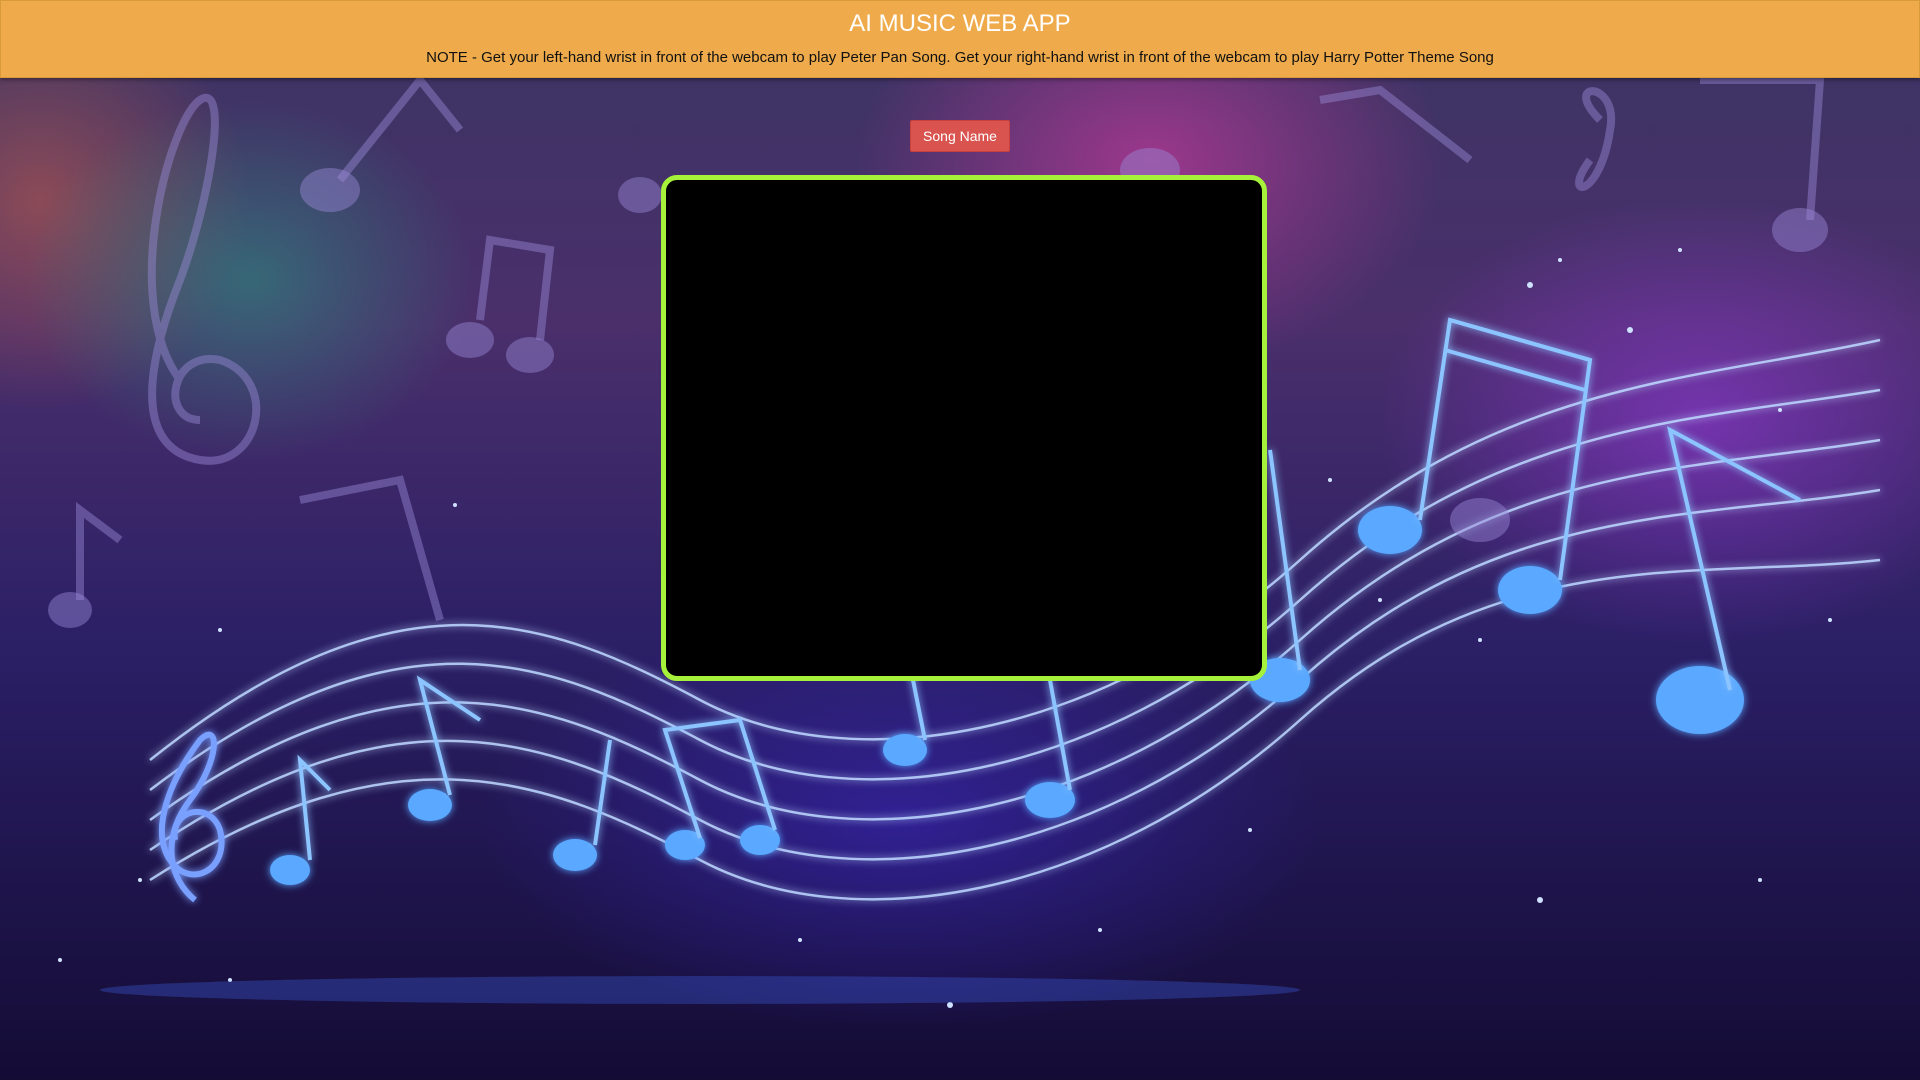 The height and width of the screenshot is (1080, 1920). What do you see at coordinates (960, 23) in the screenshot?
I see `page-title: AI MUSIC WEB APP` at bounding box center [960, 23].